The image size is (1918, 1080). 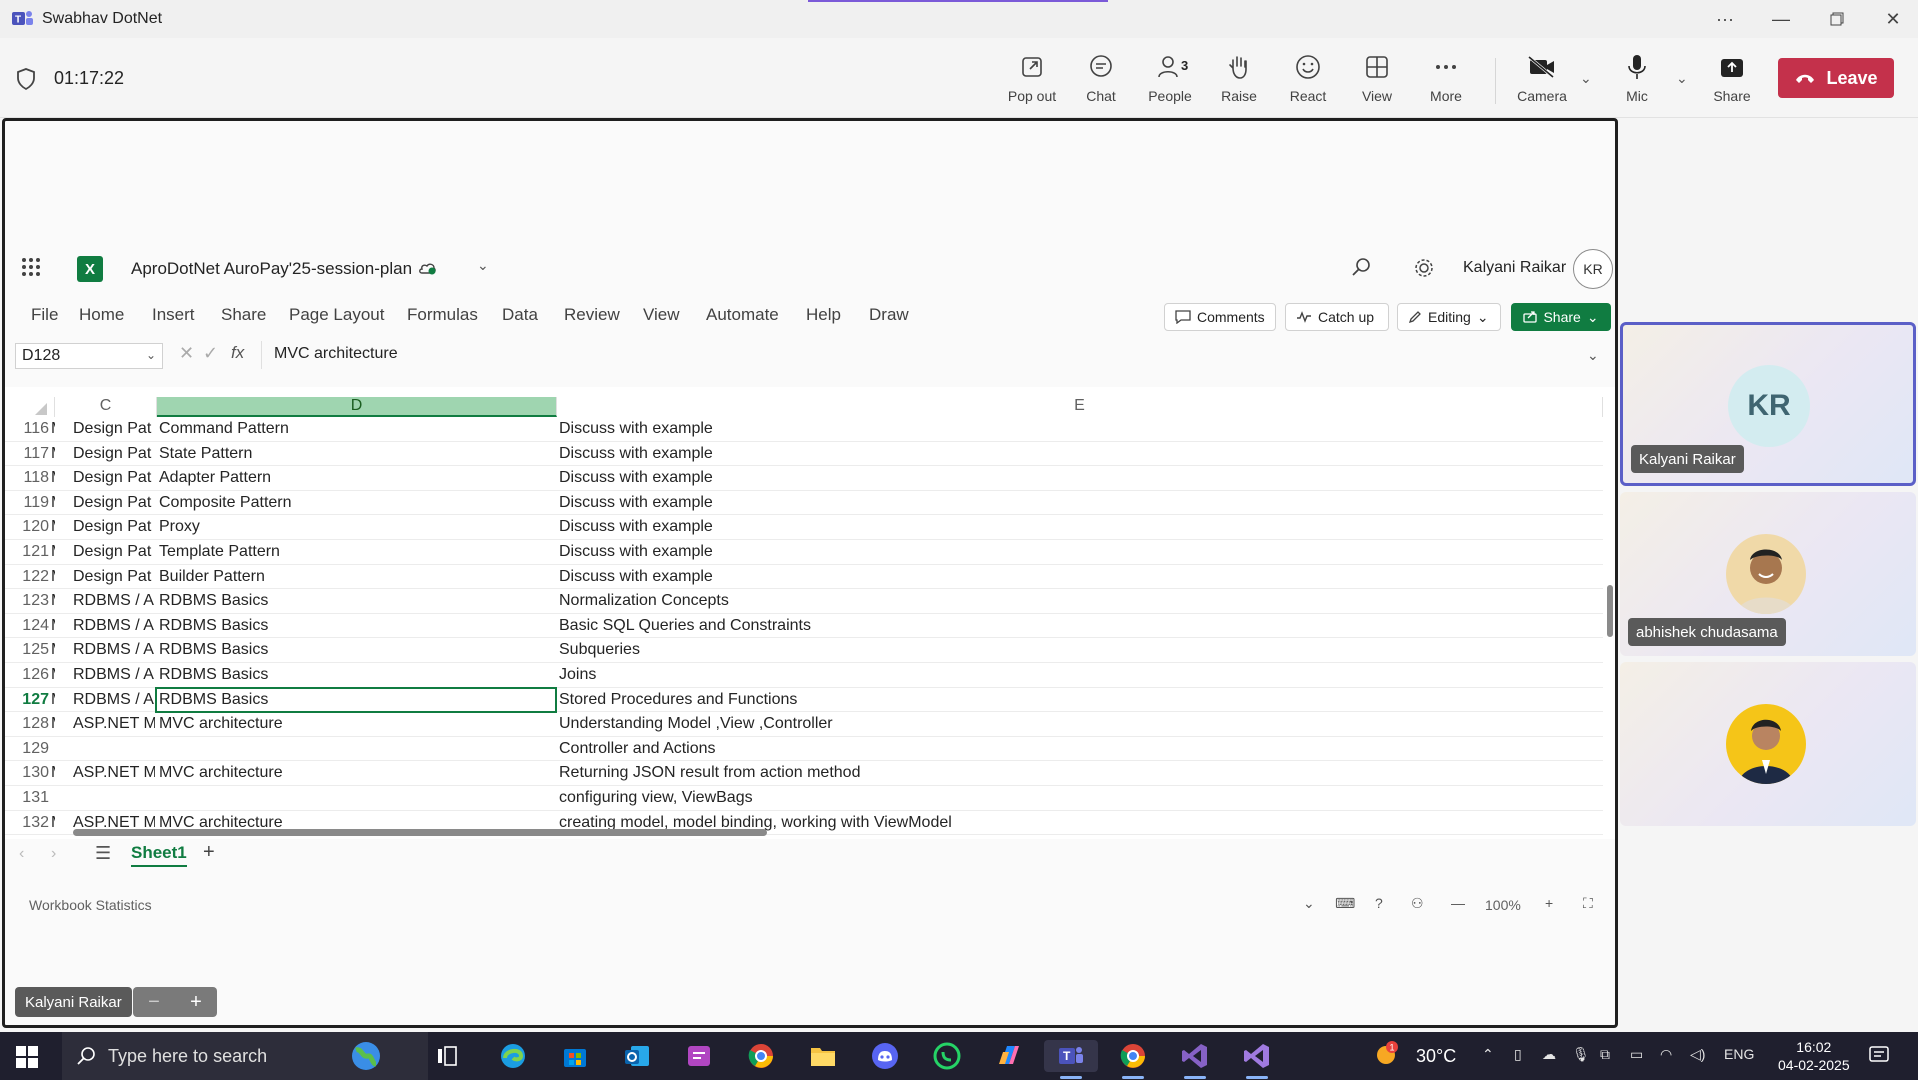 I want to click on cell-e: Stored Procedures and Functions, so click(x=1077, y=700).